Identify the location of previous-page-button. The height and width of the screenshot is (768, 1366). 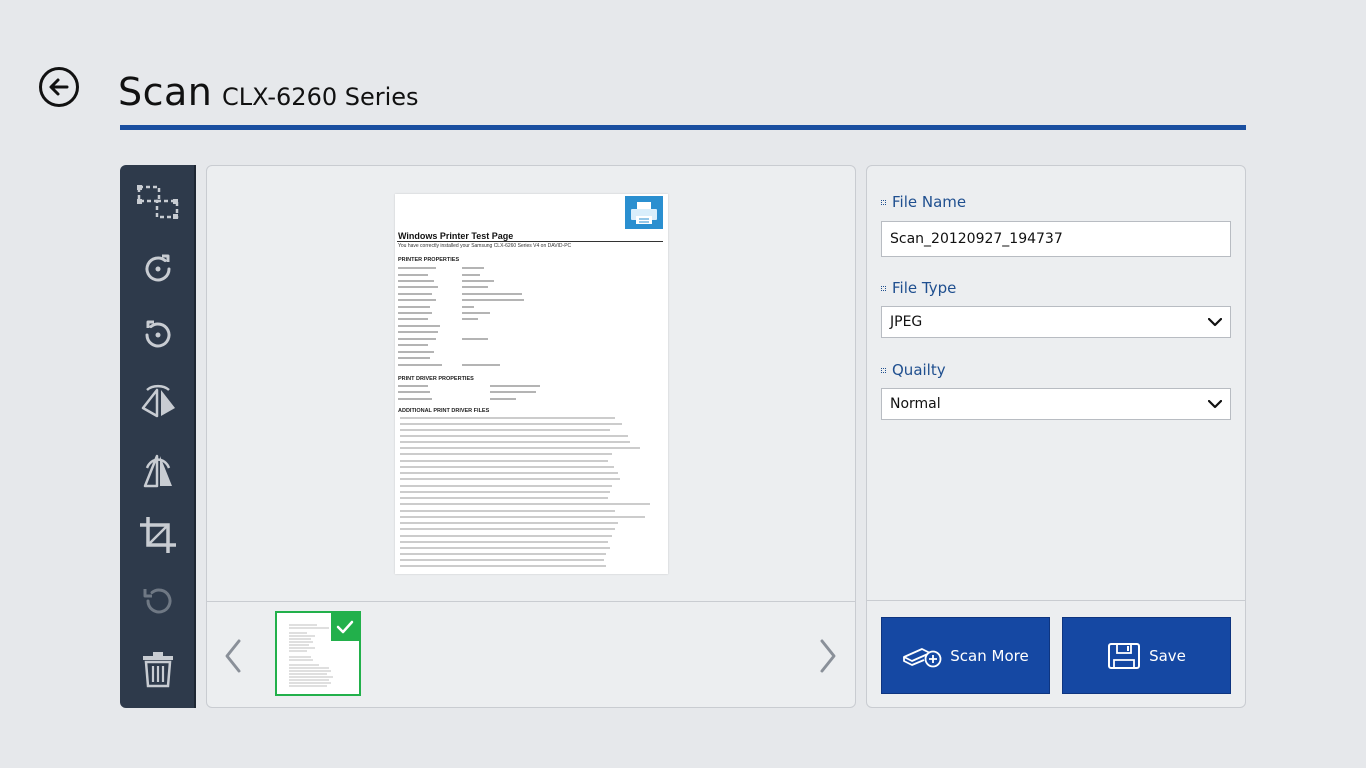
(233, 656).